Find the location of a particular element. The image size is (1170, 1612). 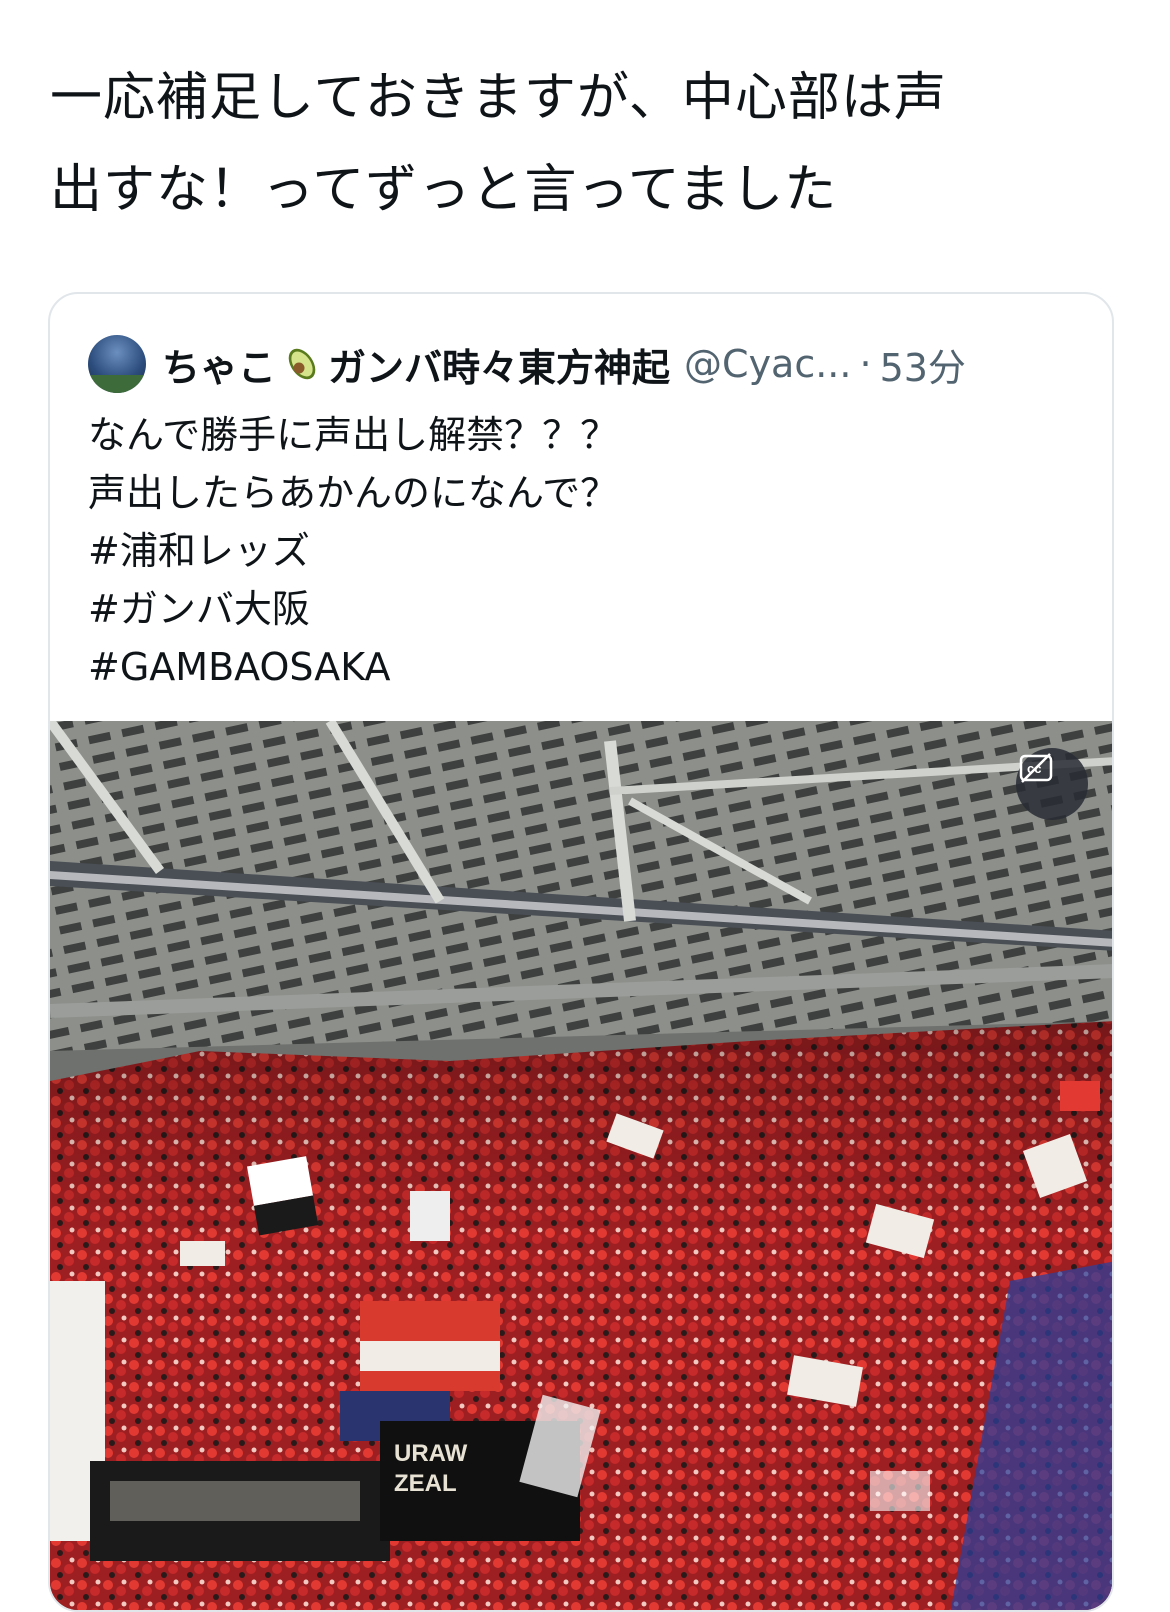

timestamp: 53分 is located at coordinates (922, 367).